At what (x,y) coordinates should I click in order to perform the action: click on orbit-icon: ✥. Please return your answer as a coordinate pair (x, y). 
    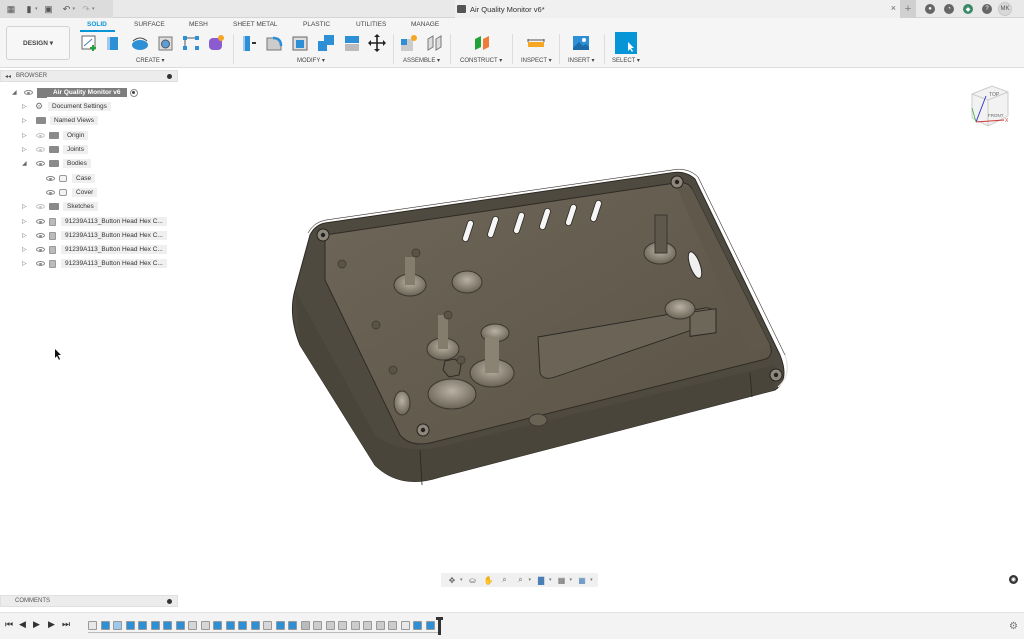
    Looking at the image, I should click on (452, 580).